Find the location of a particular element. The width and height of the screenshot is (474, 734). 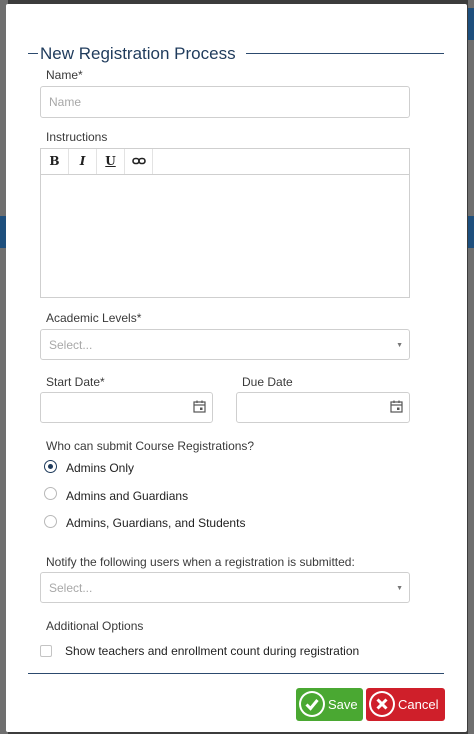

radio-label-admins-only: Admins Only is located at coordinates (100, 468).